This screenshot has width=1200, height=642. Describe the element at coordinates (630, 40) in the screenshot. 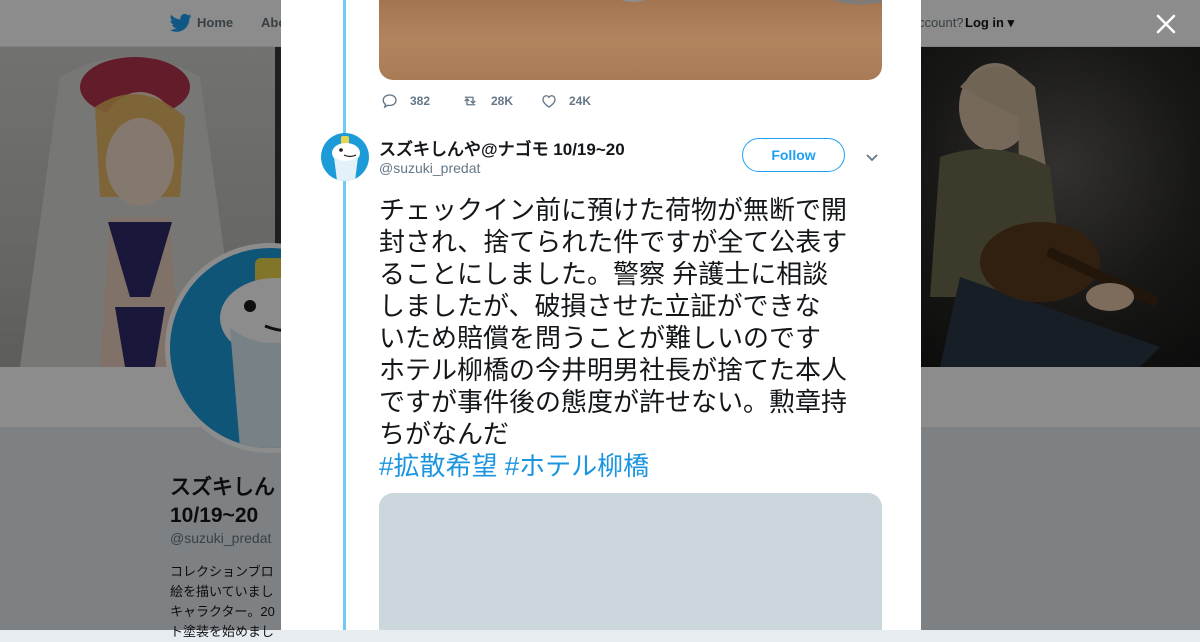

I see `previous-tweet-media` at that location.